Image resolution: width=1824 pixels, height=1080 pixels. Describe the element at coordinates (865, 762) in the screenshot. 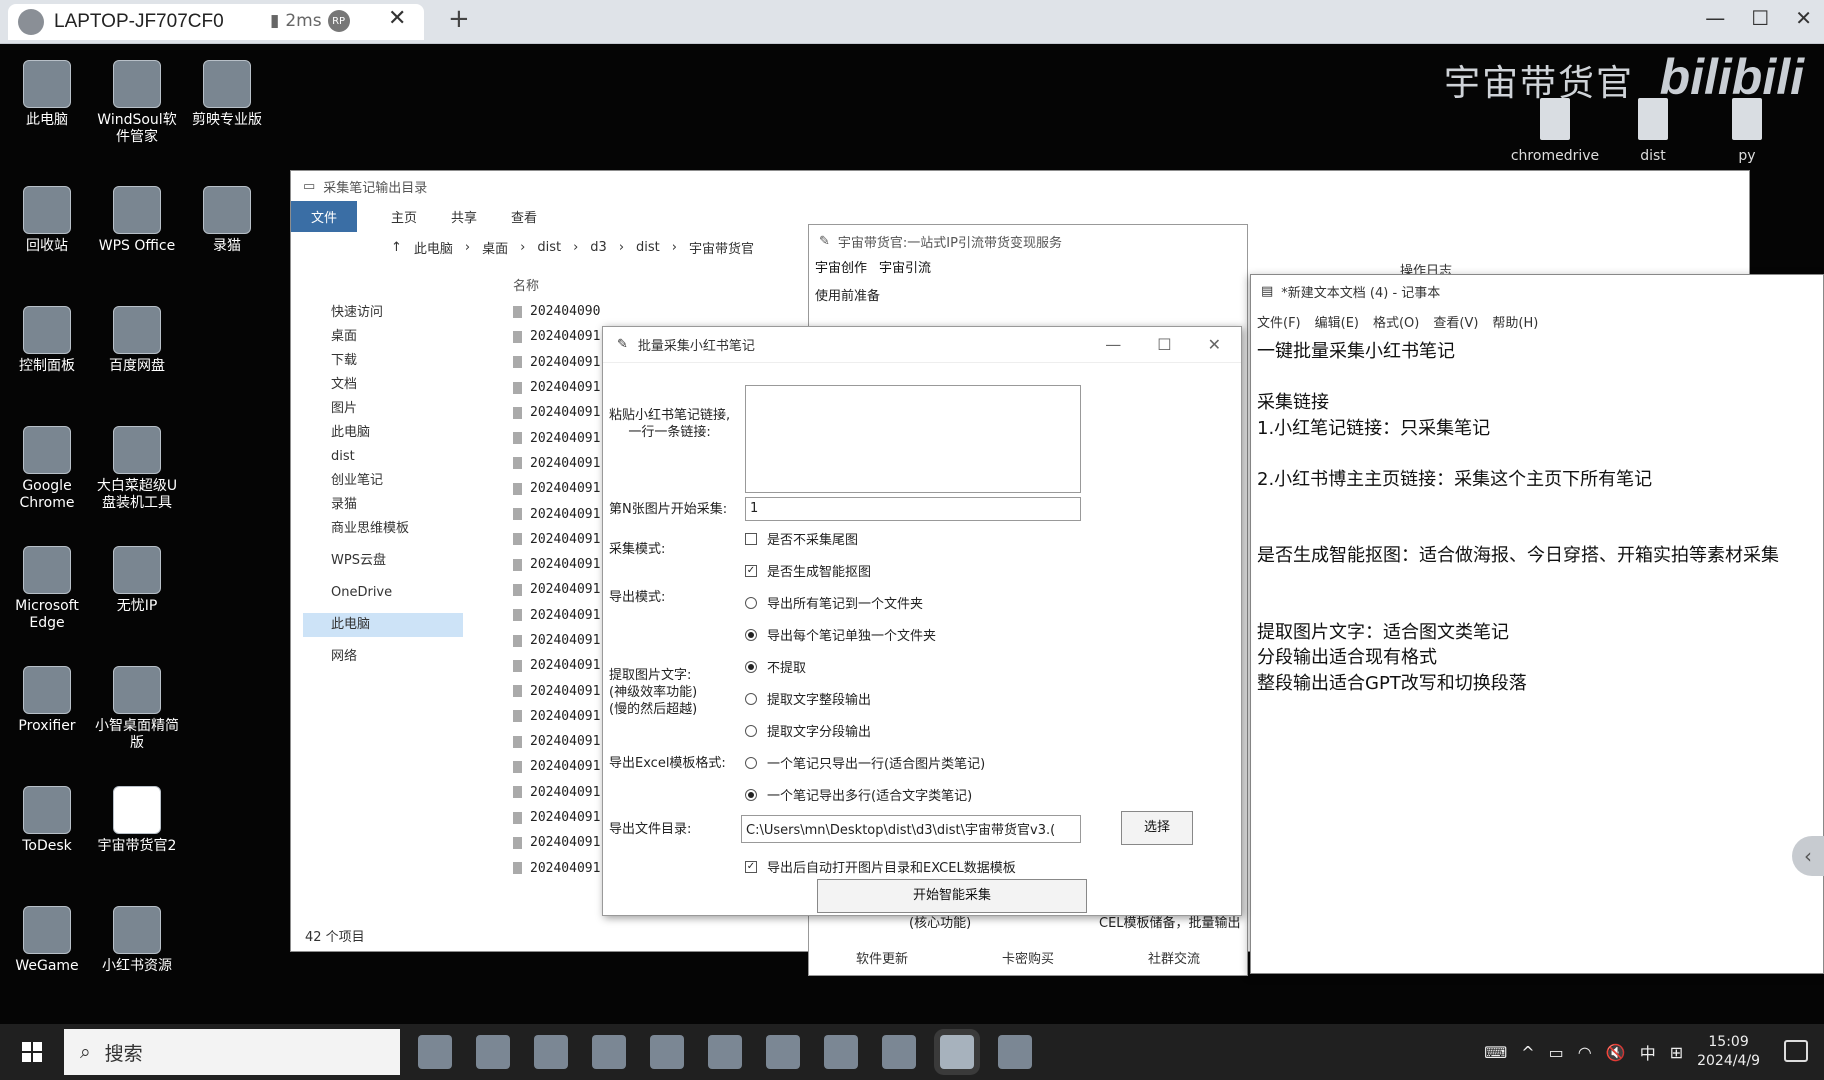

I see `option-excel-one-row: 一个笔记只导出一行(适合图片类笔记)` at that location.